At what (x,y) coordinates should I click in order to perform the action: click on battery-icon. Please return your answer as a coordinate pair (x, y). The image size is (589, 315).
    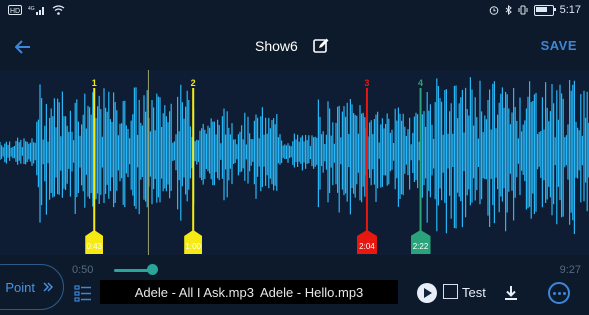
    Looking at the image, I should click on (544, 10).